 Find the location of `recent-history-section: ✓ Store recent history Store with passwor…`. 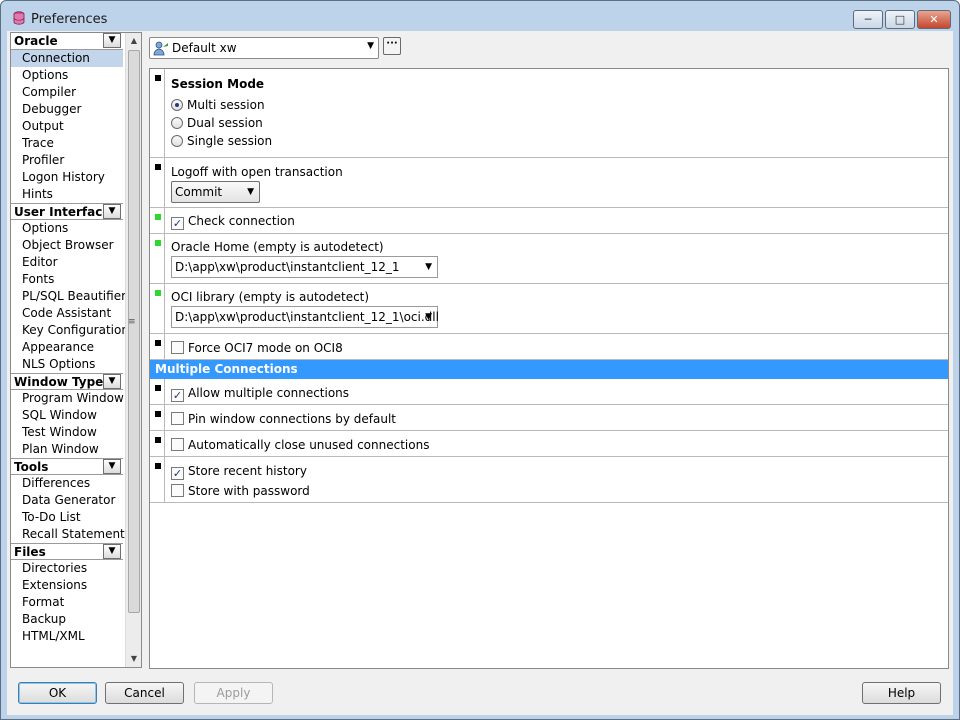

recent-history-section: ✓ Store recent history Store with passwor… is located at coordinates (549, 480).